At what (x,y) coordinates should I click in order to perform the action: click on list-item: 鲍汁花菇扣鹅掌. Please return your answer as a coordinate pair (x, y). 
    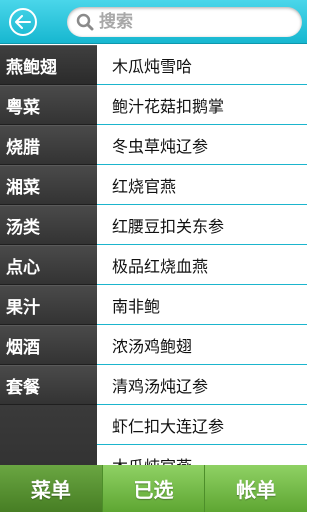
    Looking at the image, I should click on (202, 105).